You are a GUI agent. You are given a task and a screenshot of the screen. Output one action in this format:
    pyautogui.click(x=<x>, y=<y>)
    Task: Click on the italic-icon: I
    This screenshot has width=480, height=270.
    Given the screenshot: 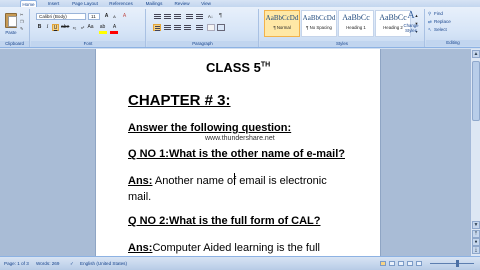 What is the action you would take?
    pyautogui.click(x=47, y=27)
    